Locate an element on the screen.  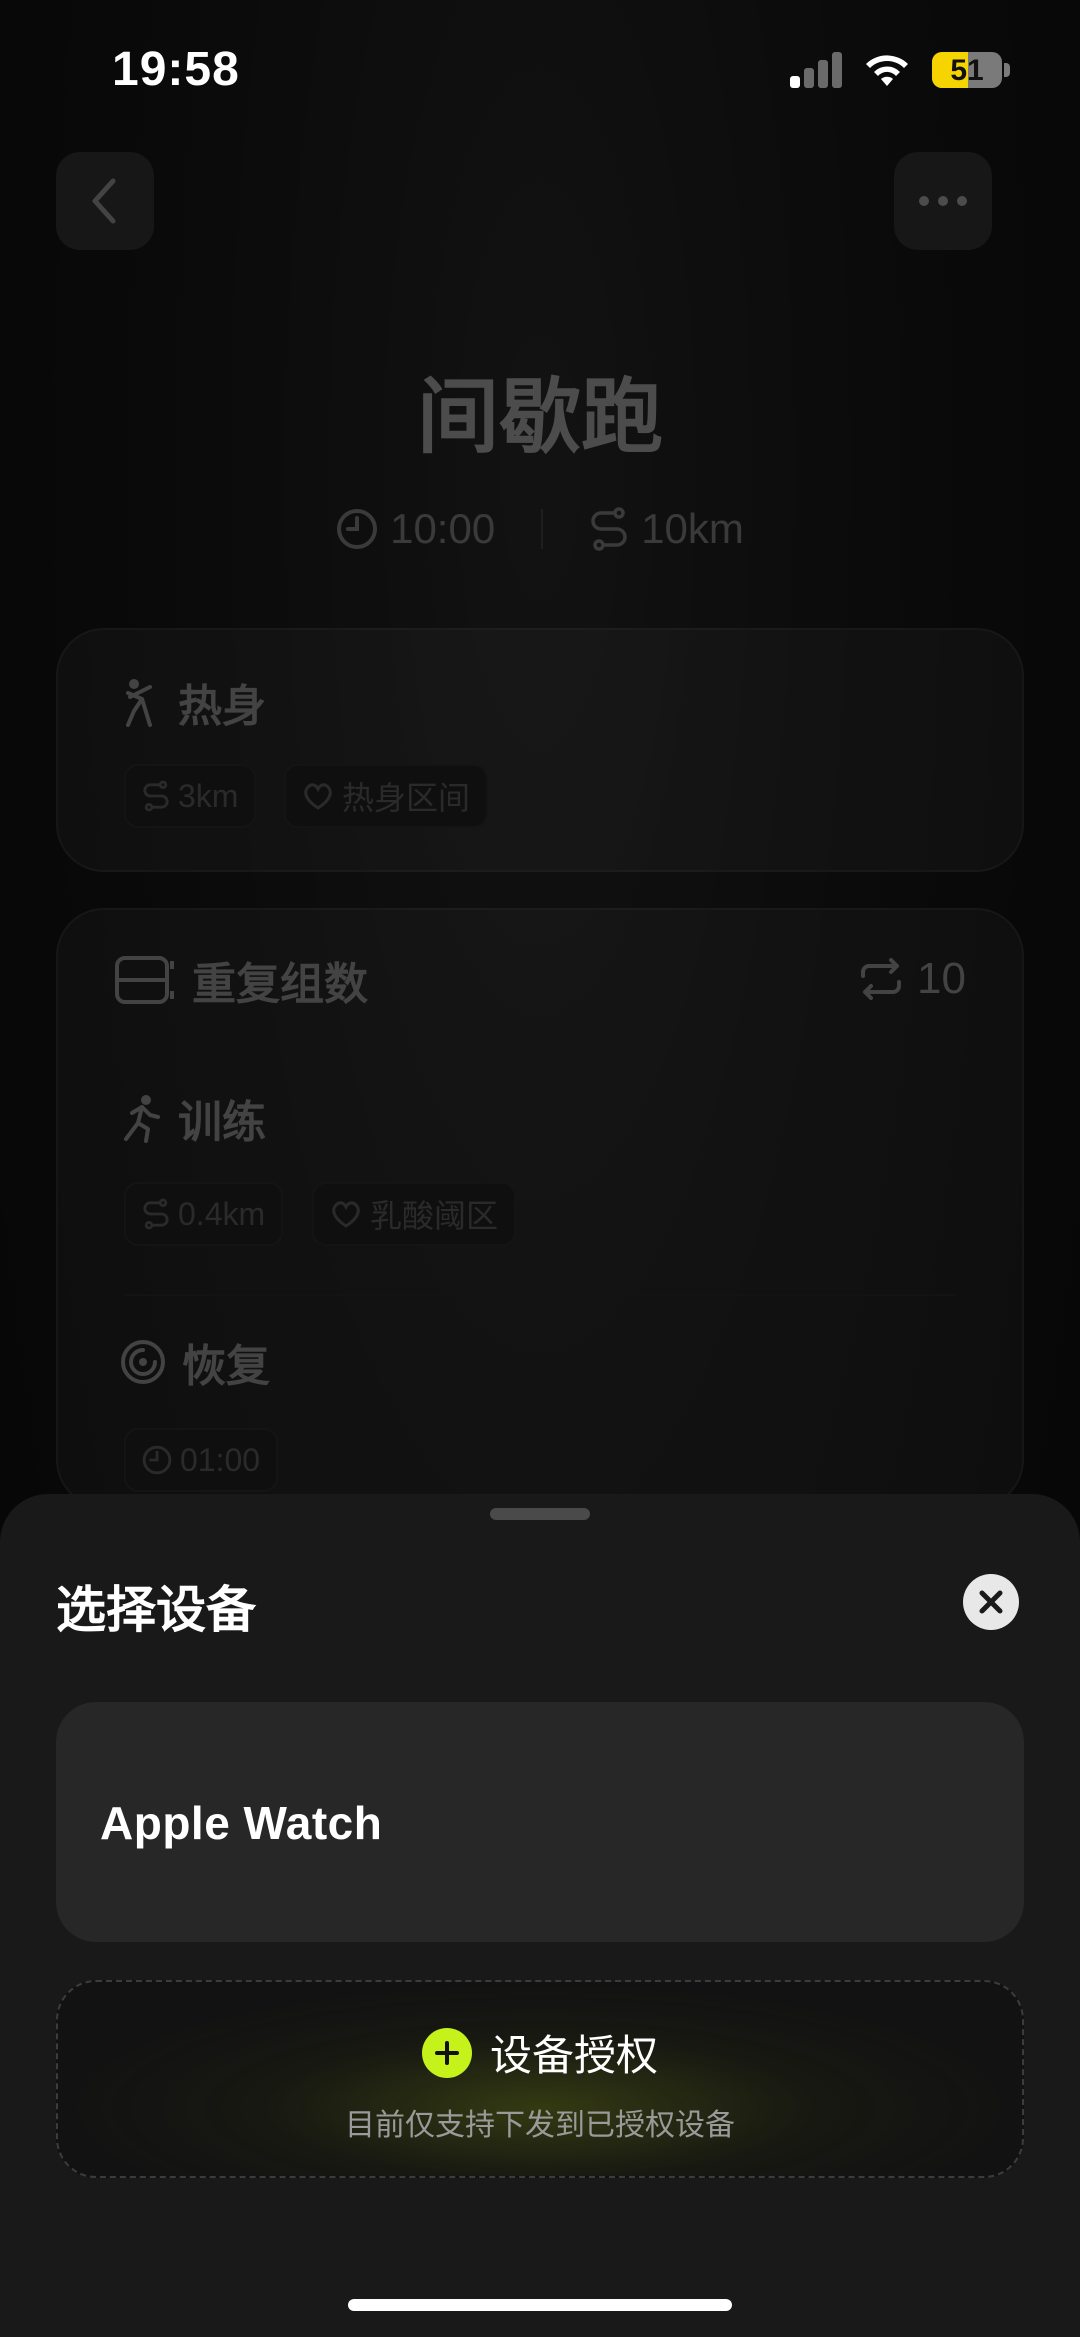
close-icon is located at coordinates (991, 1602).